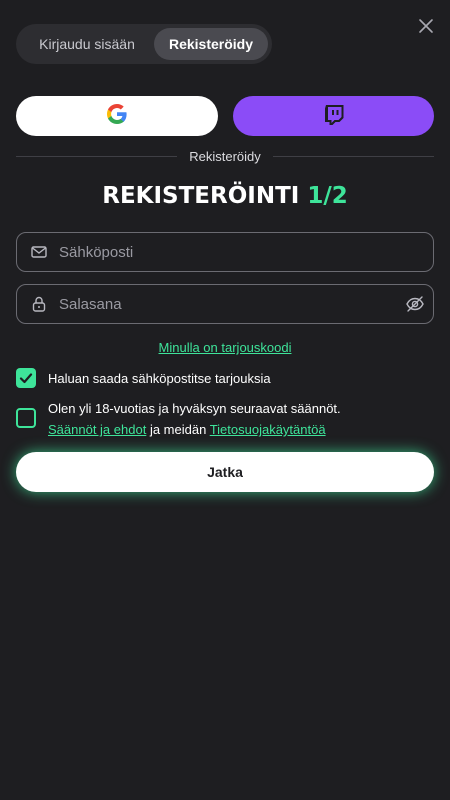  I want to click on close-icon, so click(426, 26).